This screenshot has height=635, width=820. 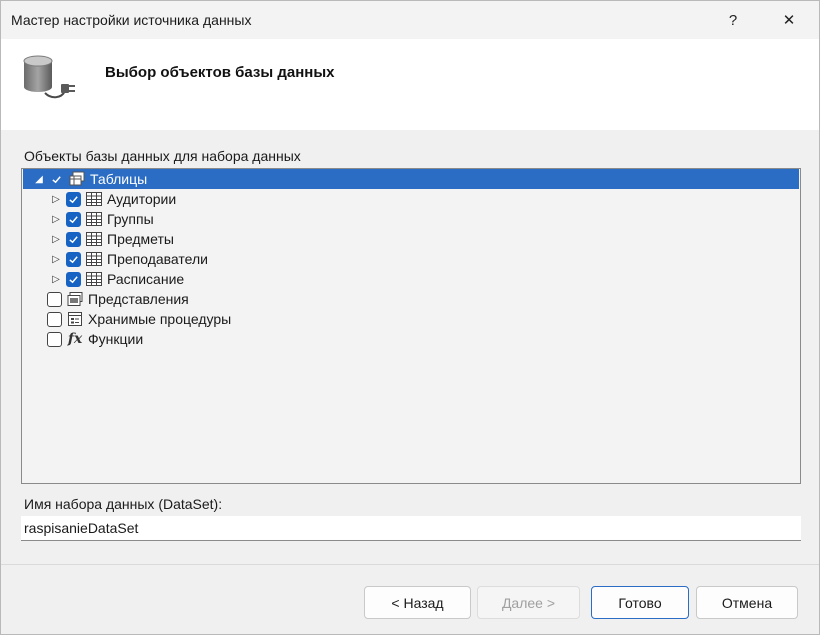 I want to click on collapse-arrow-icon: ◢, so click(x=39, y=179).